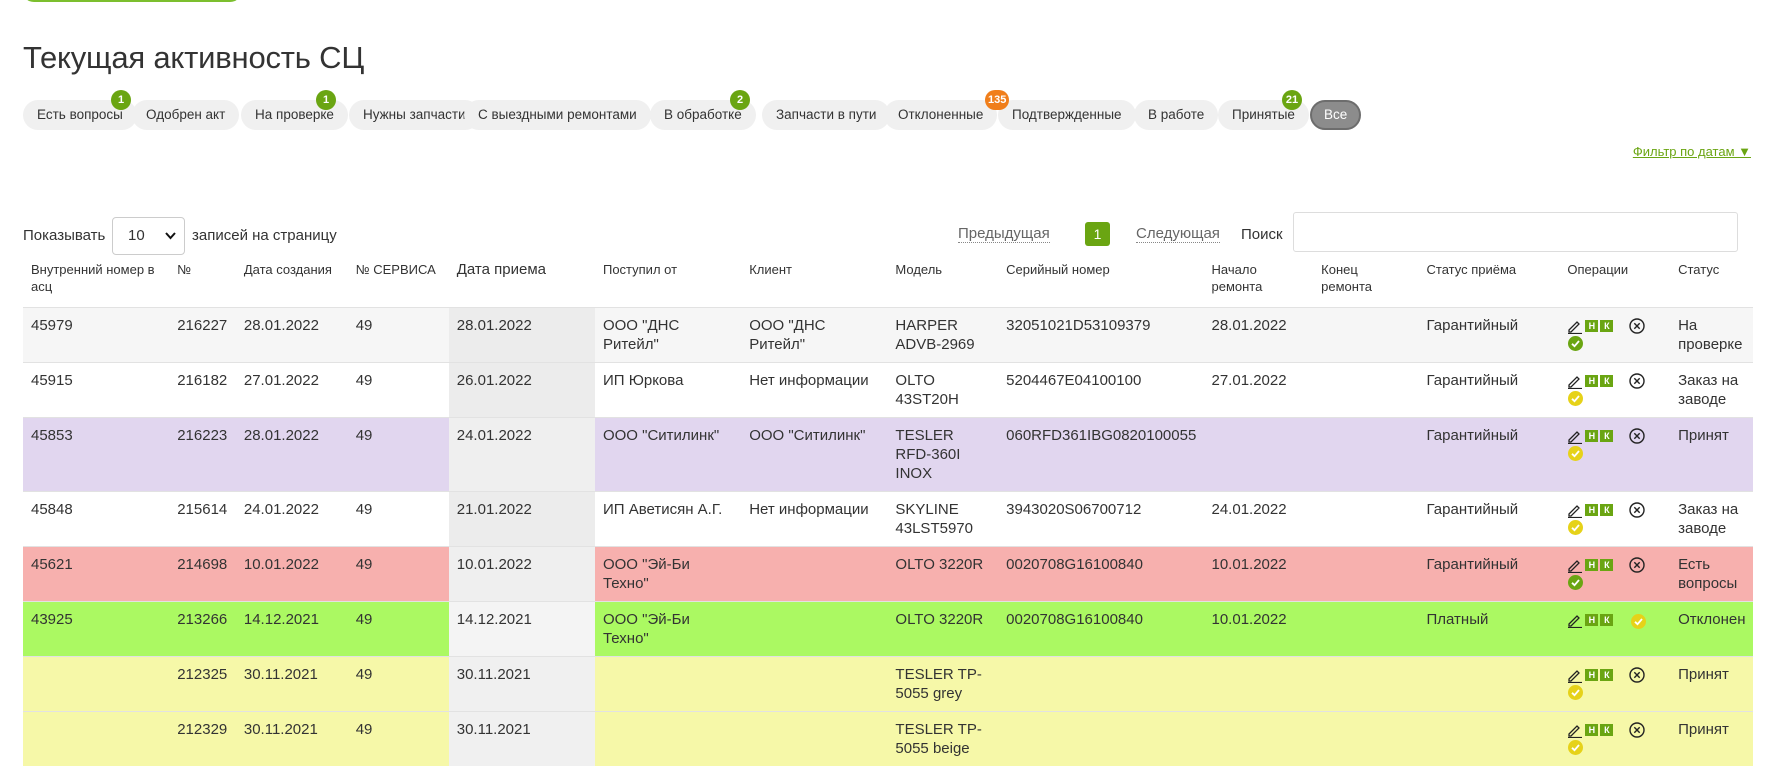 Image resolution: width=1768 pixels, height=766 pixels. What do you see at coordinates (703, 115) in the screenshot?
I see `filter-pill-6: В обработке2` at bounding box center [703, 115].